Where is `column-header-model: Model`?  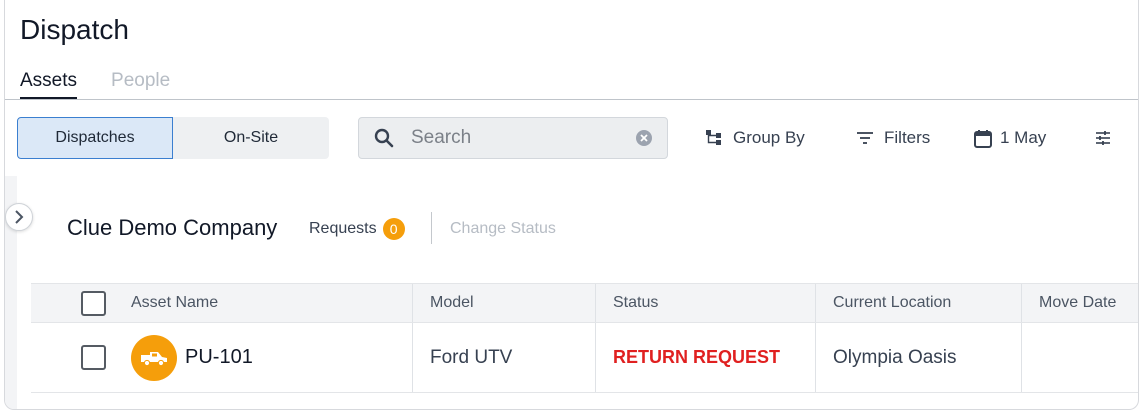 column-header-model: Model is located at coordinates (504, 303).